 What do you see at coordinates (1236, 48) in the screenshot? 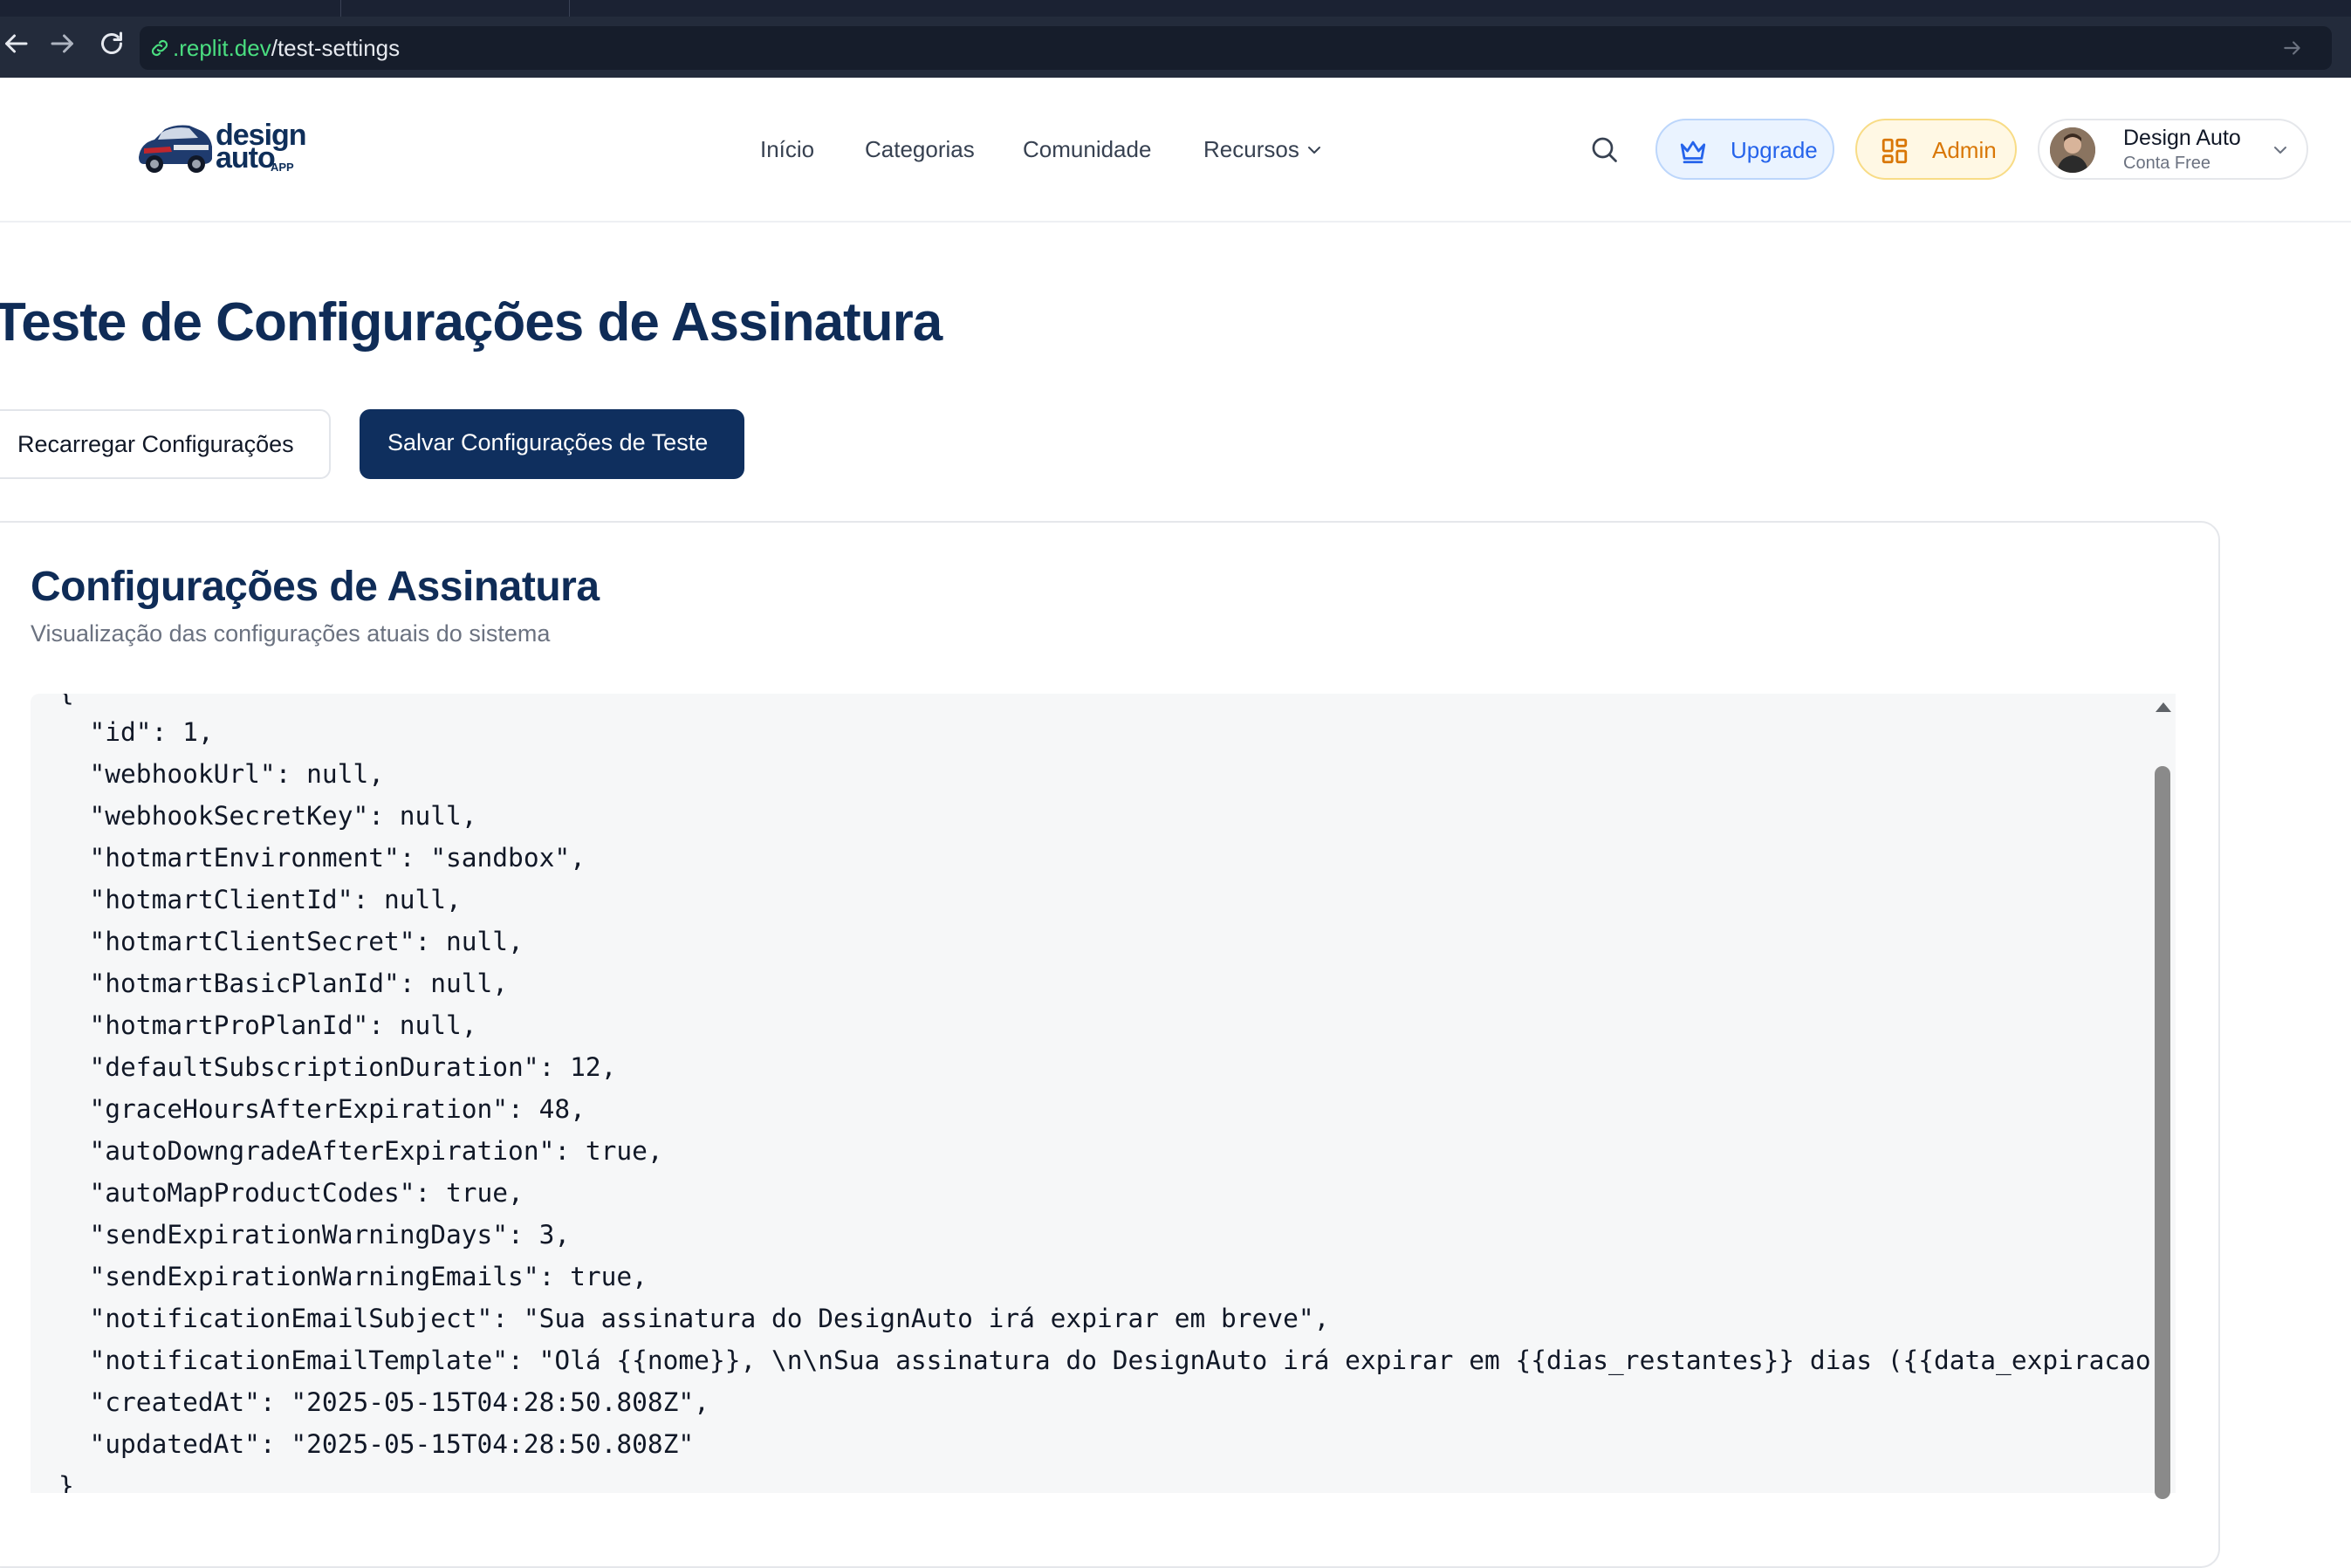
I see `address-bar: .replit.dev/test-settings` at bounding box center [1236, 48].